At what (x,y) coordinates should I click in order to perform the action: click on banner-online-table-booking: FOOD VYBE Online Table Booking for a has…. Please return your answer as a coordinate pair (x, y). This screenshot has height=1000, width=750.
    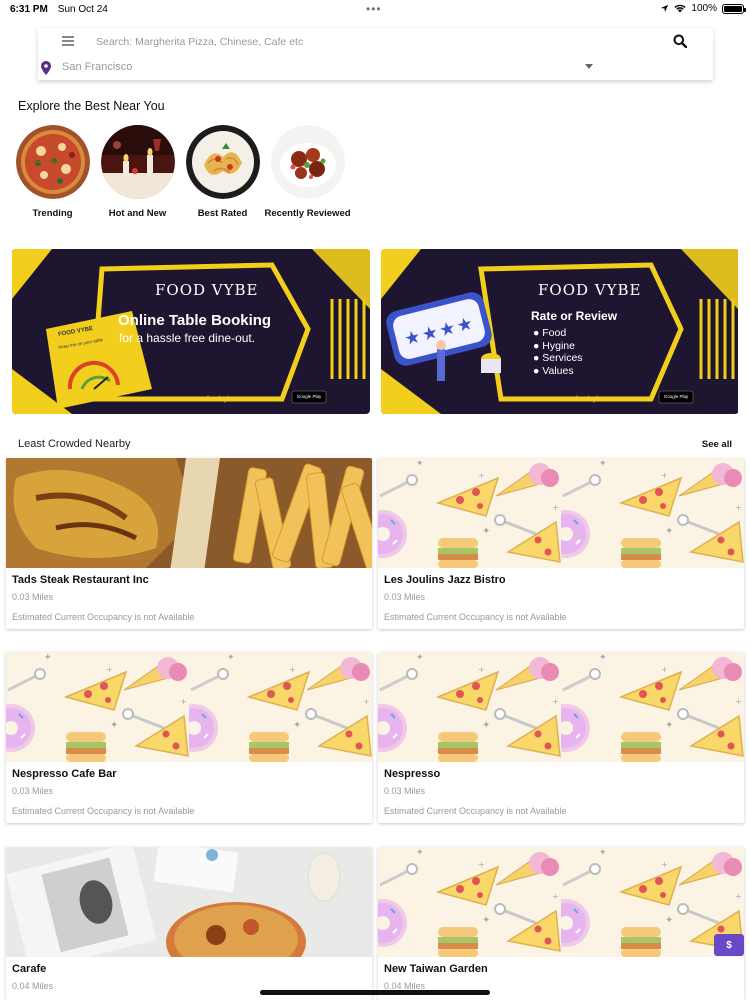
    Looking at the image, I should click on (191, 331).